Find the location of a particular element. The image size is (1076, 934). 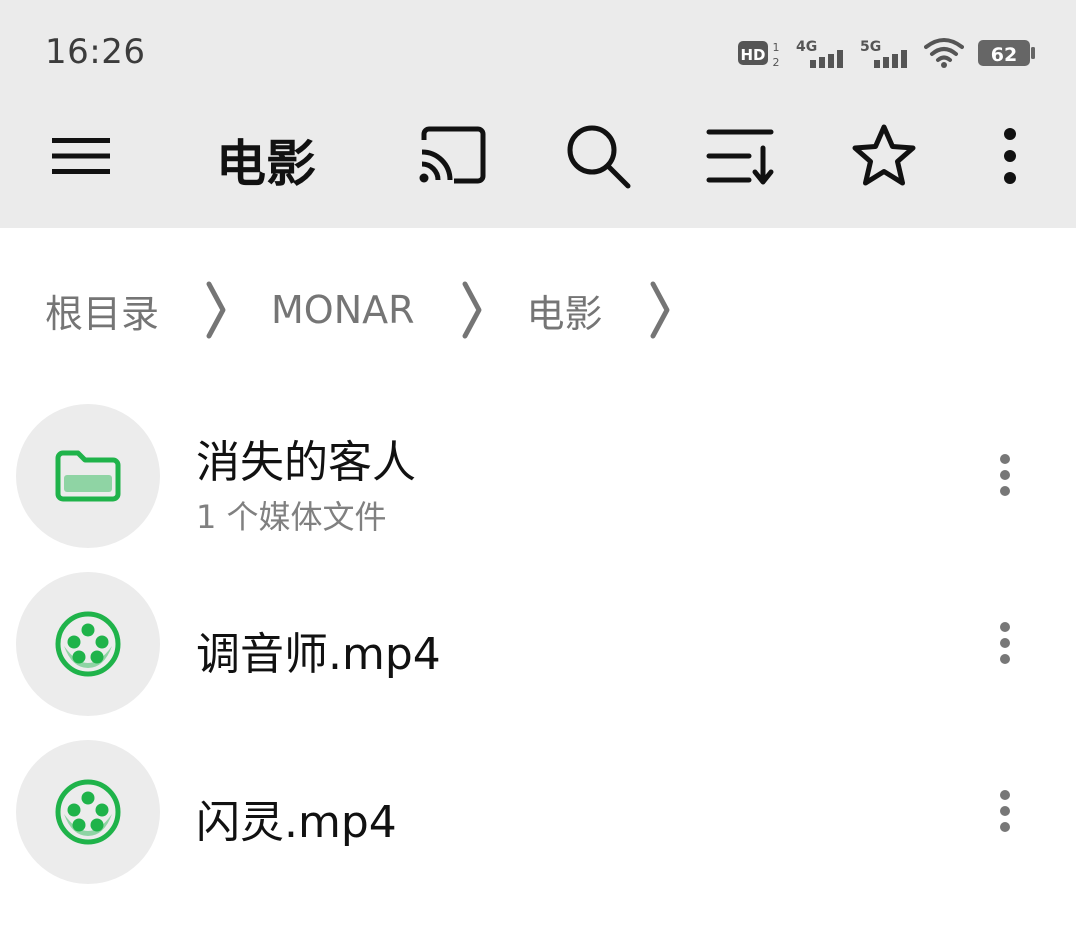

svg-text: 5G is located at coordinates (870, 47).